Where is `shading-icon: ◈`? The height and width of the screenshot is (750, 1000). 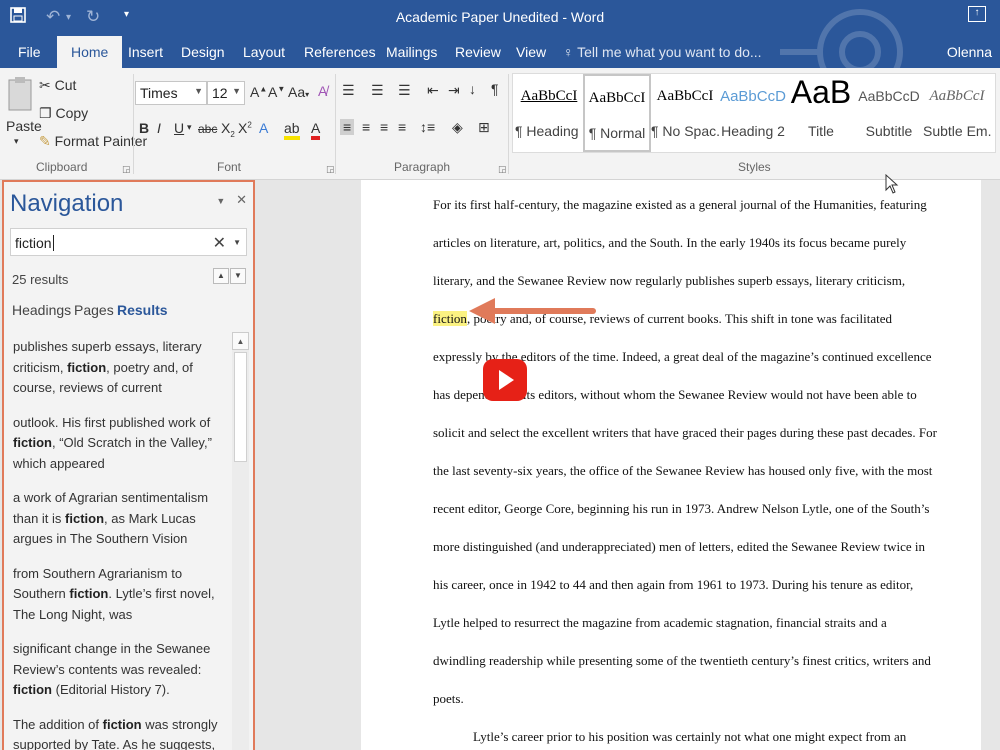 shading-icon: ◈ is located at coordinates (457, 127).